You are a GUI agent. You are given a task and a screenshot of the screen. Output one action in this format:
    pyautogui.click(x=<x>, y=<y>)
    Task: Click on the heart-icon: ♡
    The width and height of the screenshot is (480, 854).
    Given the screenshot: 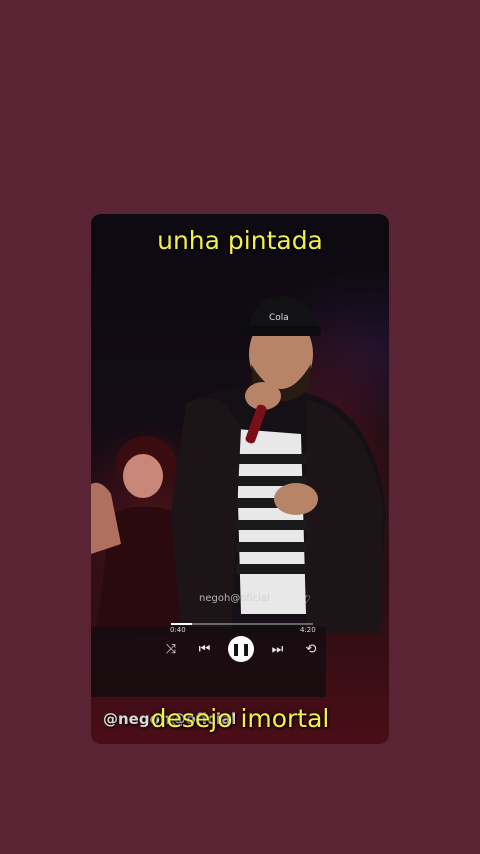 What is the action you would take?
    pyautogui.click(x=306, y=599)
    